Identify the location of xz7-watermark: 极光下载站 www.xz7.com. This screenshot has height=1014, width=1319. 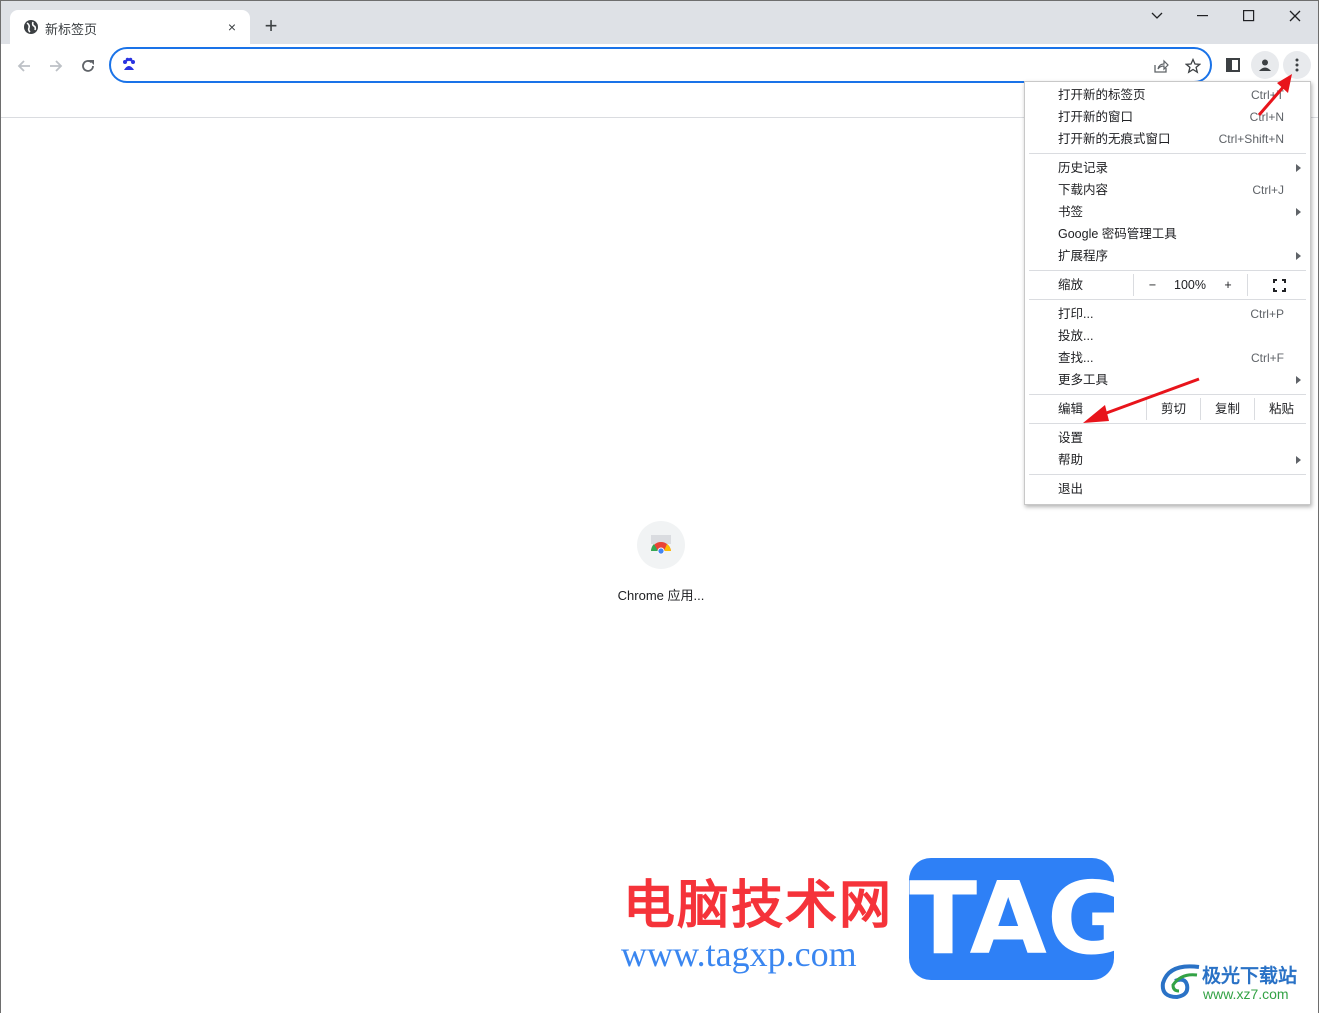
(1236, 981).